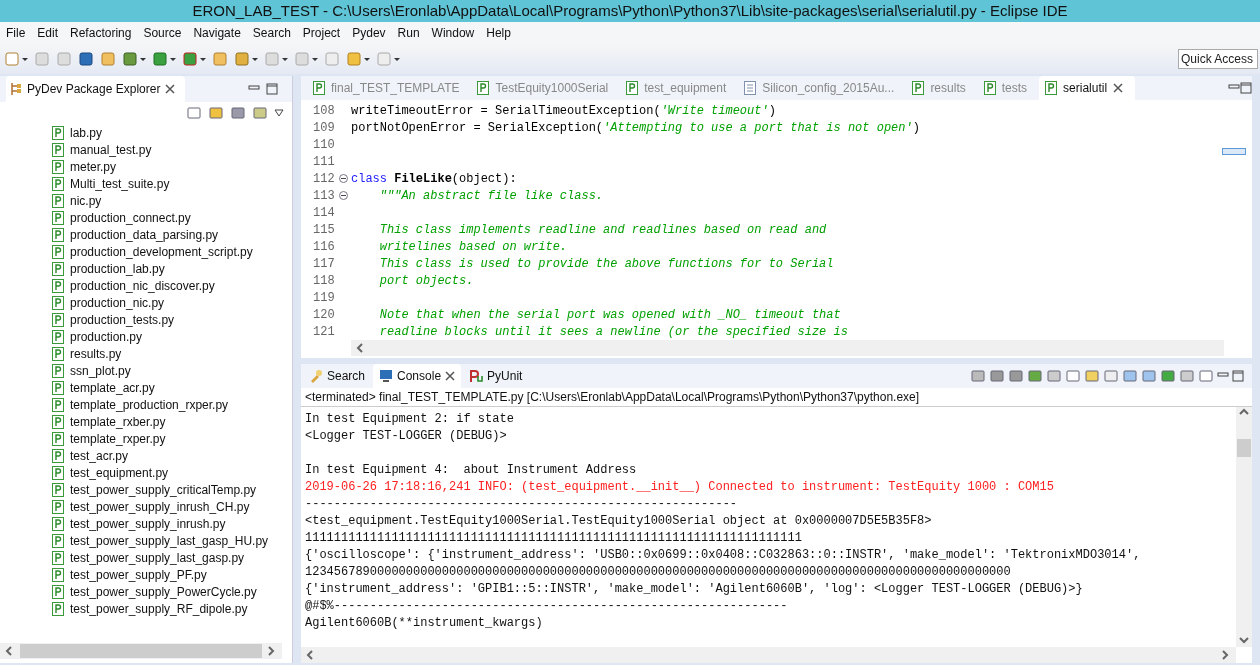 The height and width of the screenshot is (665, 1260). I want to click on window-title: ERON_LAB_TEST - C:\Users\Eronlab\AppData\Local\Programs\Python\Python37\Lib\site-packages\serial\serialutil.py - Eclipse IDE, so click(630, 11).